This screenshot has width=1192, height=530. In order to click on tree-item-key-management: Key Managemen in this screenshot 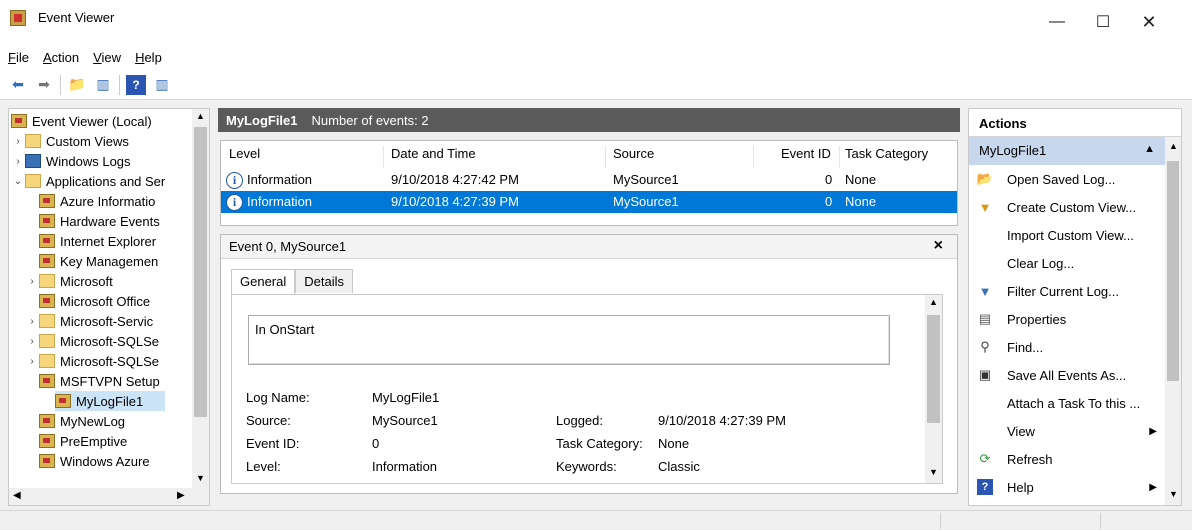, I will do `click(108, 261)`.